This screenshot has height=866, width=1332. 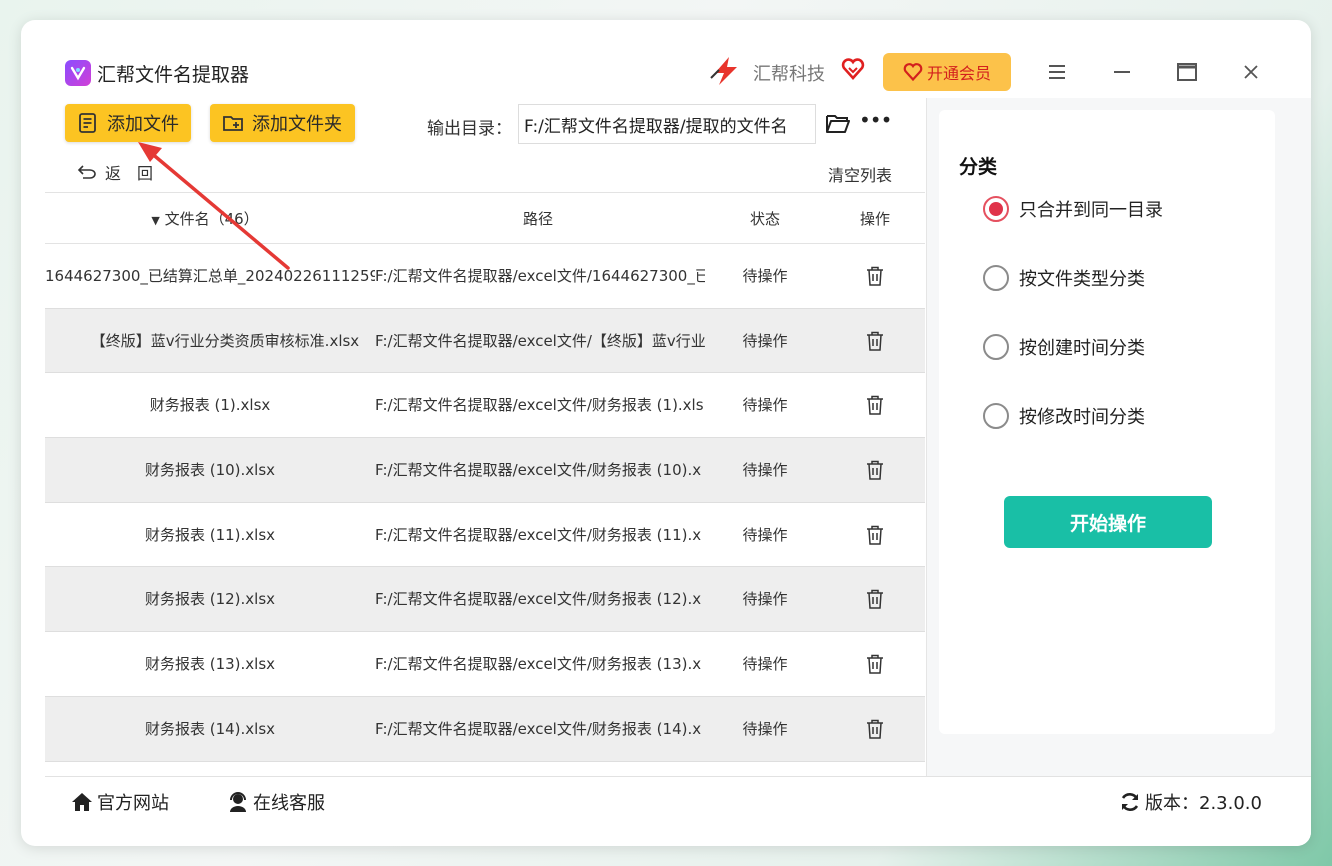 I want to click on file-path-cell: F:/汇帮文件名提取器/excel文件/1644627300_已, so click(x=540, y=276).